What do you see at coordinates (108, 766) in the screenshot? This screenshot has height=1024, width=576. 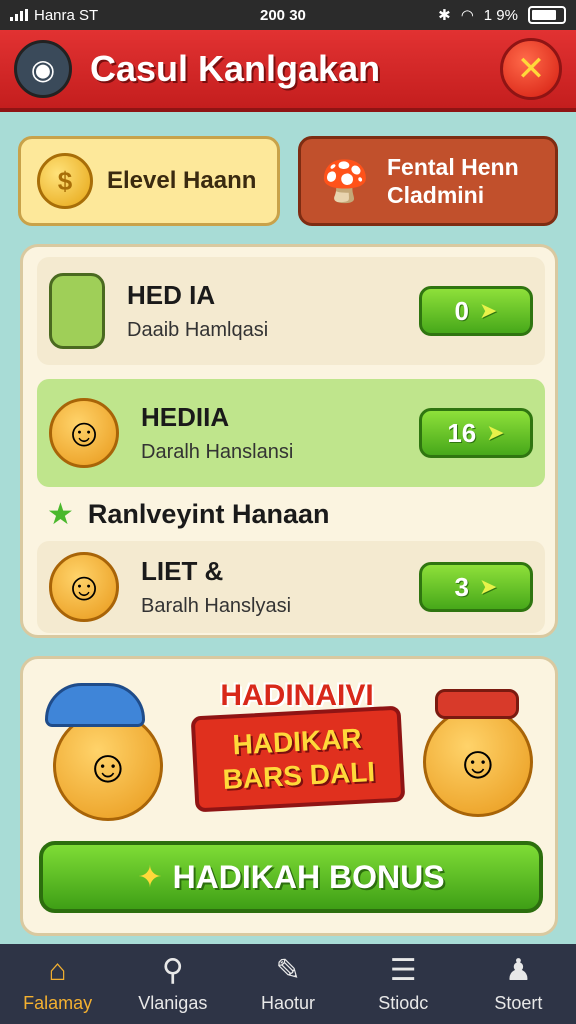 I see `mascot-left-icon: ☺` at bounding box center [108, 766].